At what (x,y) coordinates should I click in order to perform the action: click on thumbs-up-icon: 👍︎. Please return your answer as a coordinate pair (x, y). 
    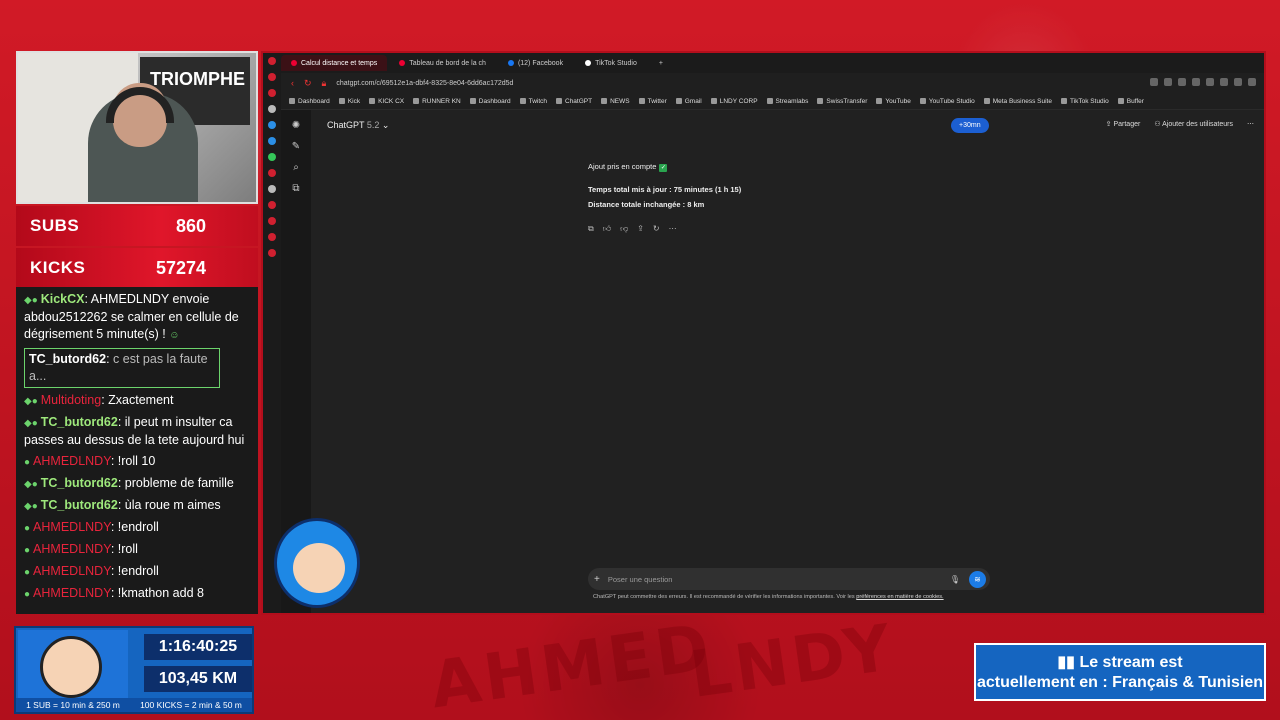
    Looking at the image, I should click on (607, 229).